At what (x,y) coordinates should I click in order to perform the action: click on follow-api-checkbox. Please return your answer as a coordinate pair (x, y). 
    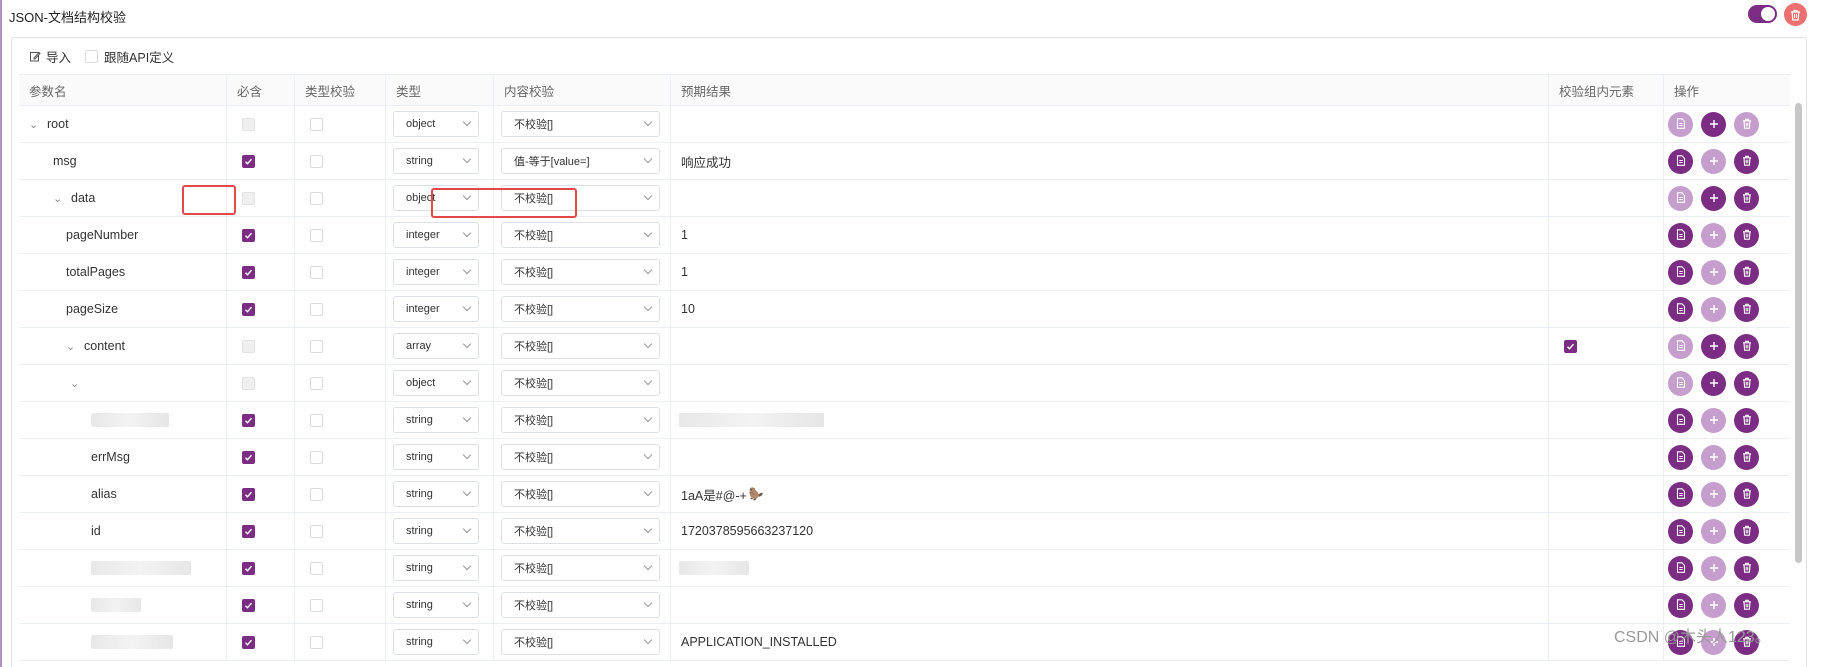
    Looking at the image, I should click on (92, 56).